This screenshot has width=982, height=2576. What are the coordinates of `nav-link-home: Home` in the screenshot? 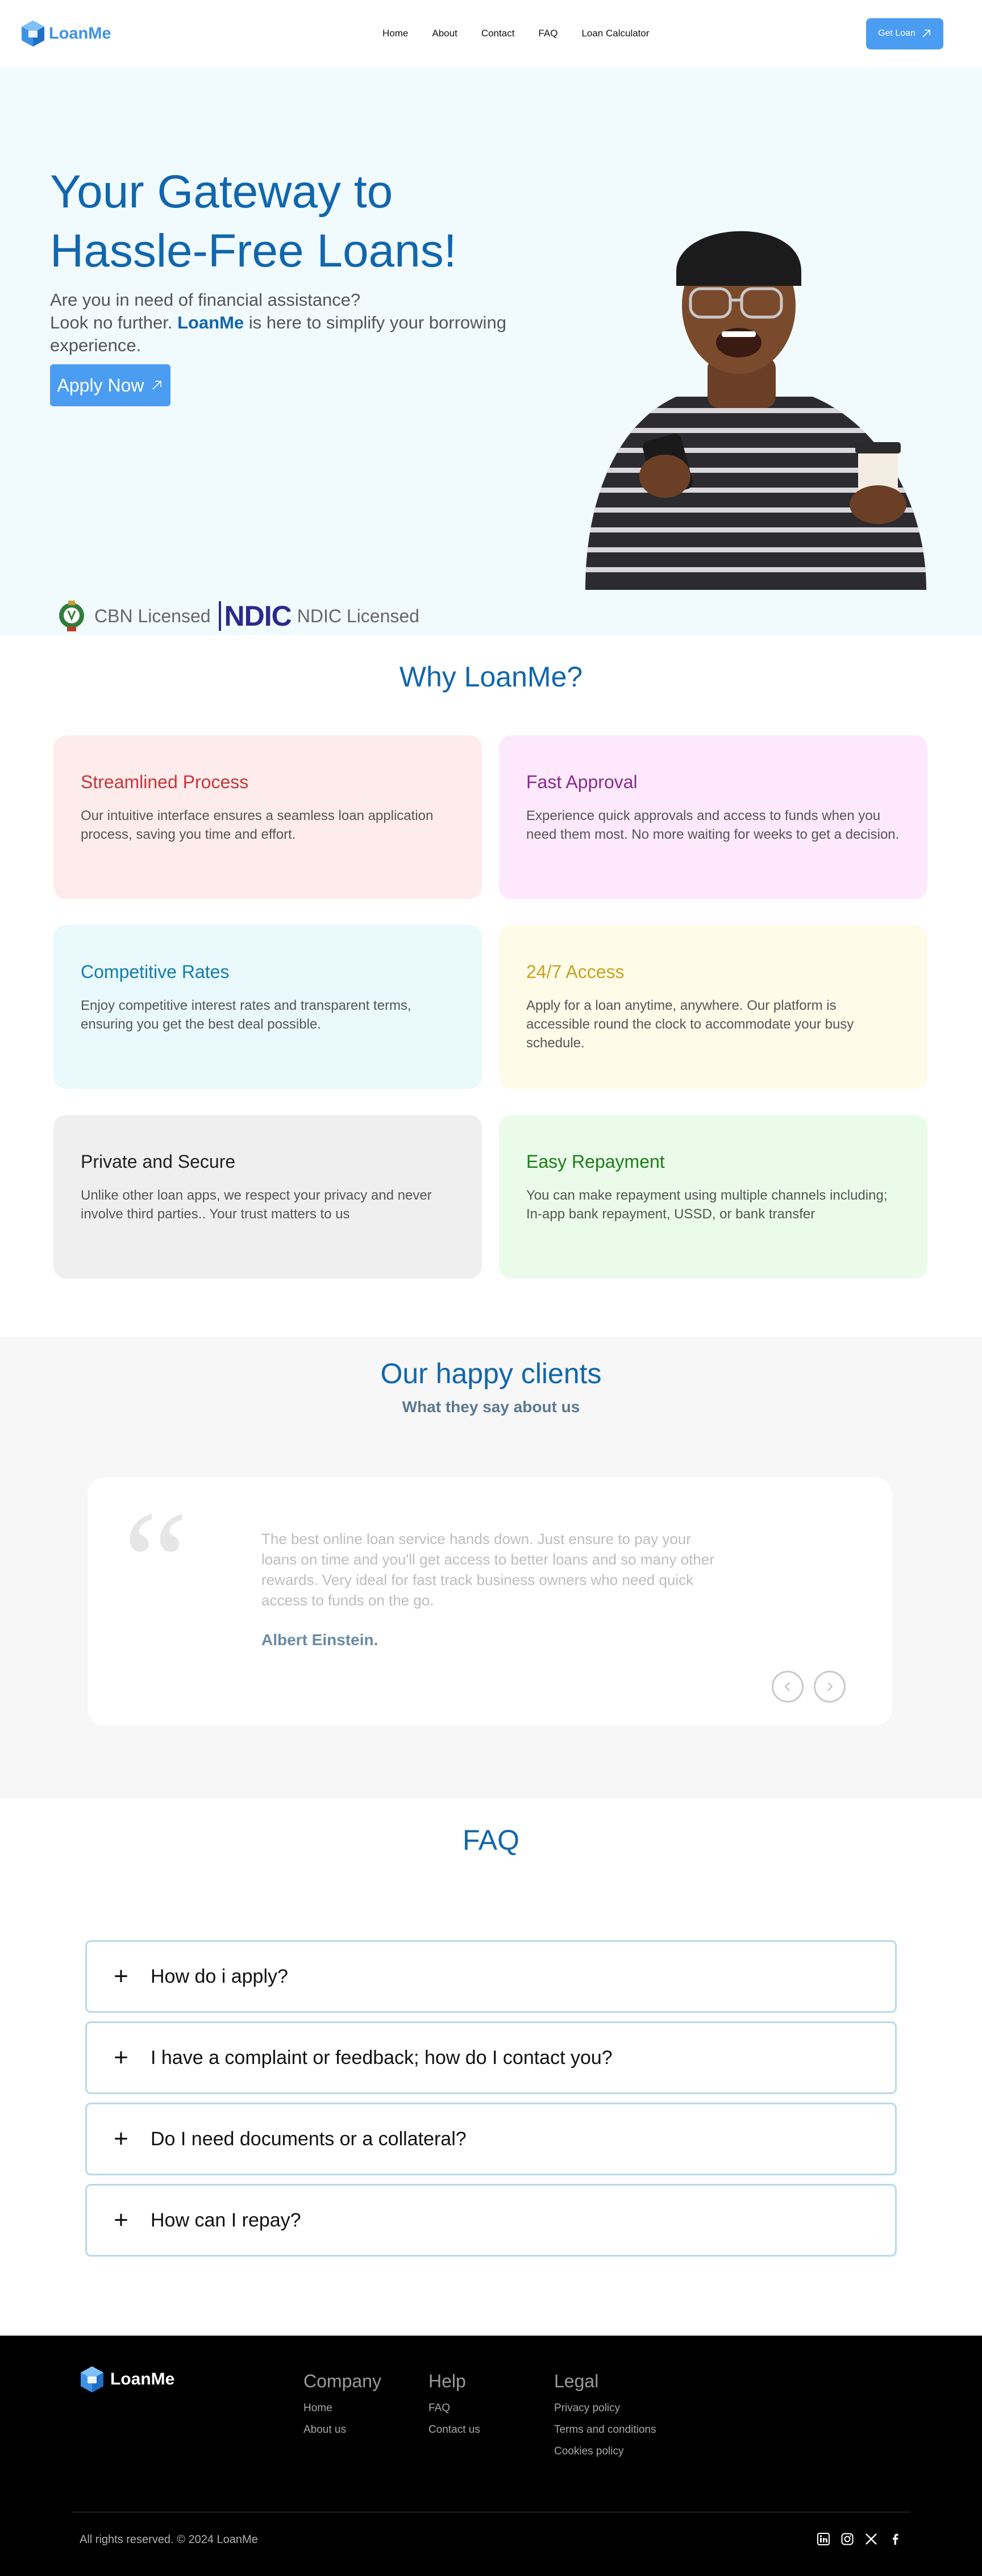 It's located at (395, 33).